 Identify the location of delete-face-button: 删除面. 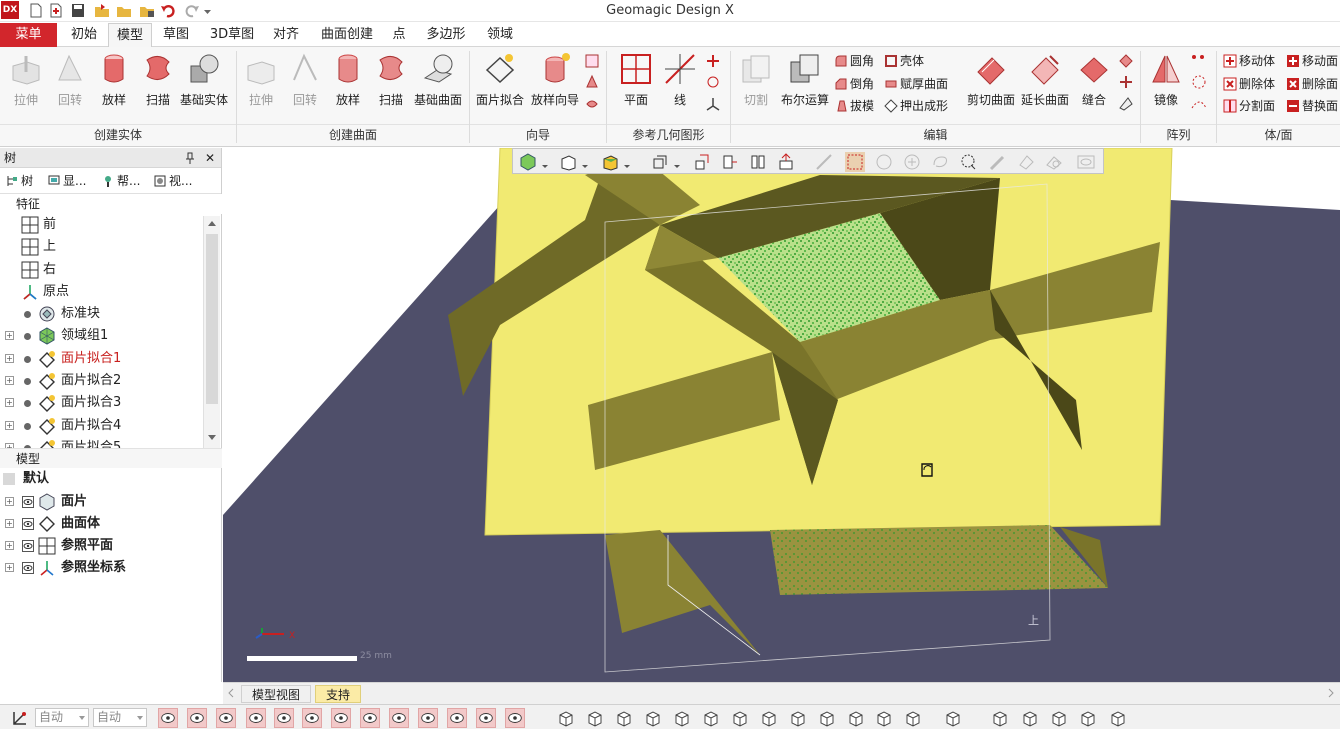
(1312, 84).